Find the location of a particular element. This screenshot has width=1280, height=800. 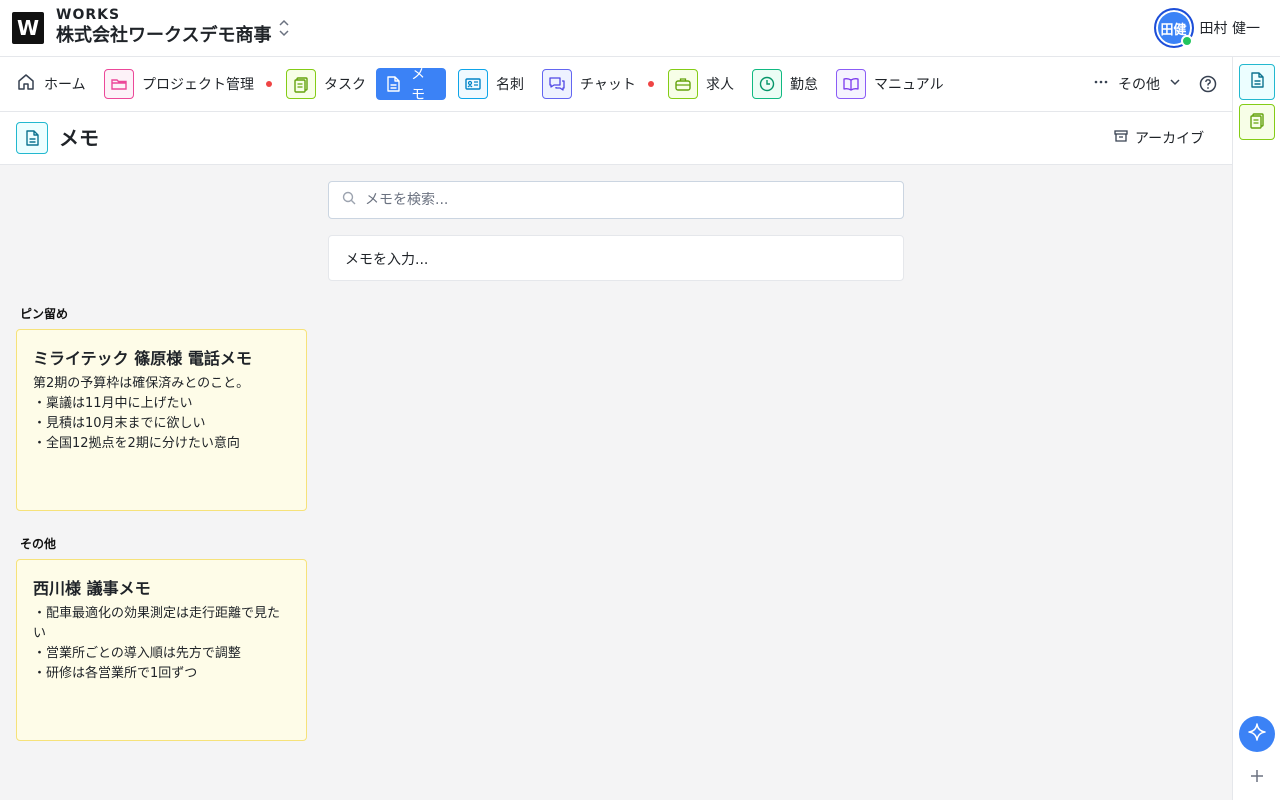

nav-label: マニュアル is located at coordinates (909, 85).